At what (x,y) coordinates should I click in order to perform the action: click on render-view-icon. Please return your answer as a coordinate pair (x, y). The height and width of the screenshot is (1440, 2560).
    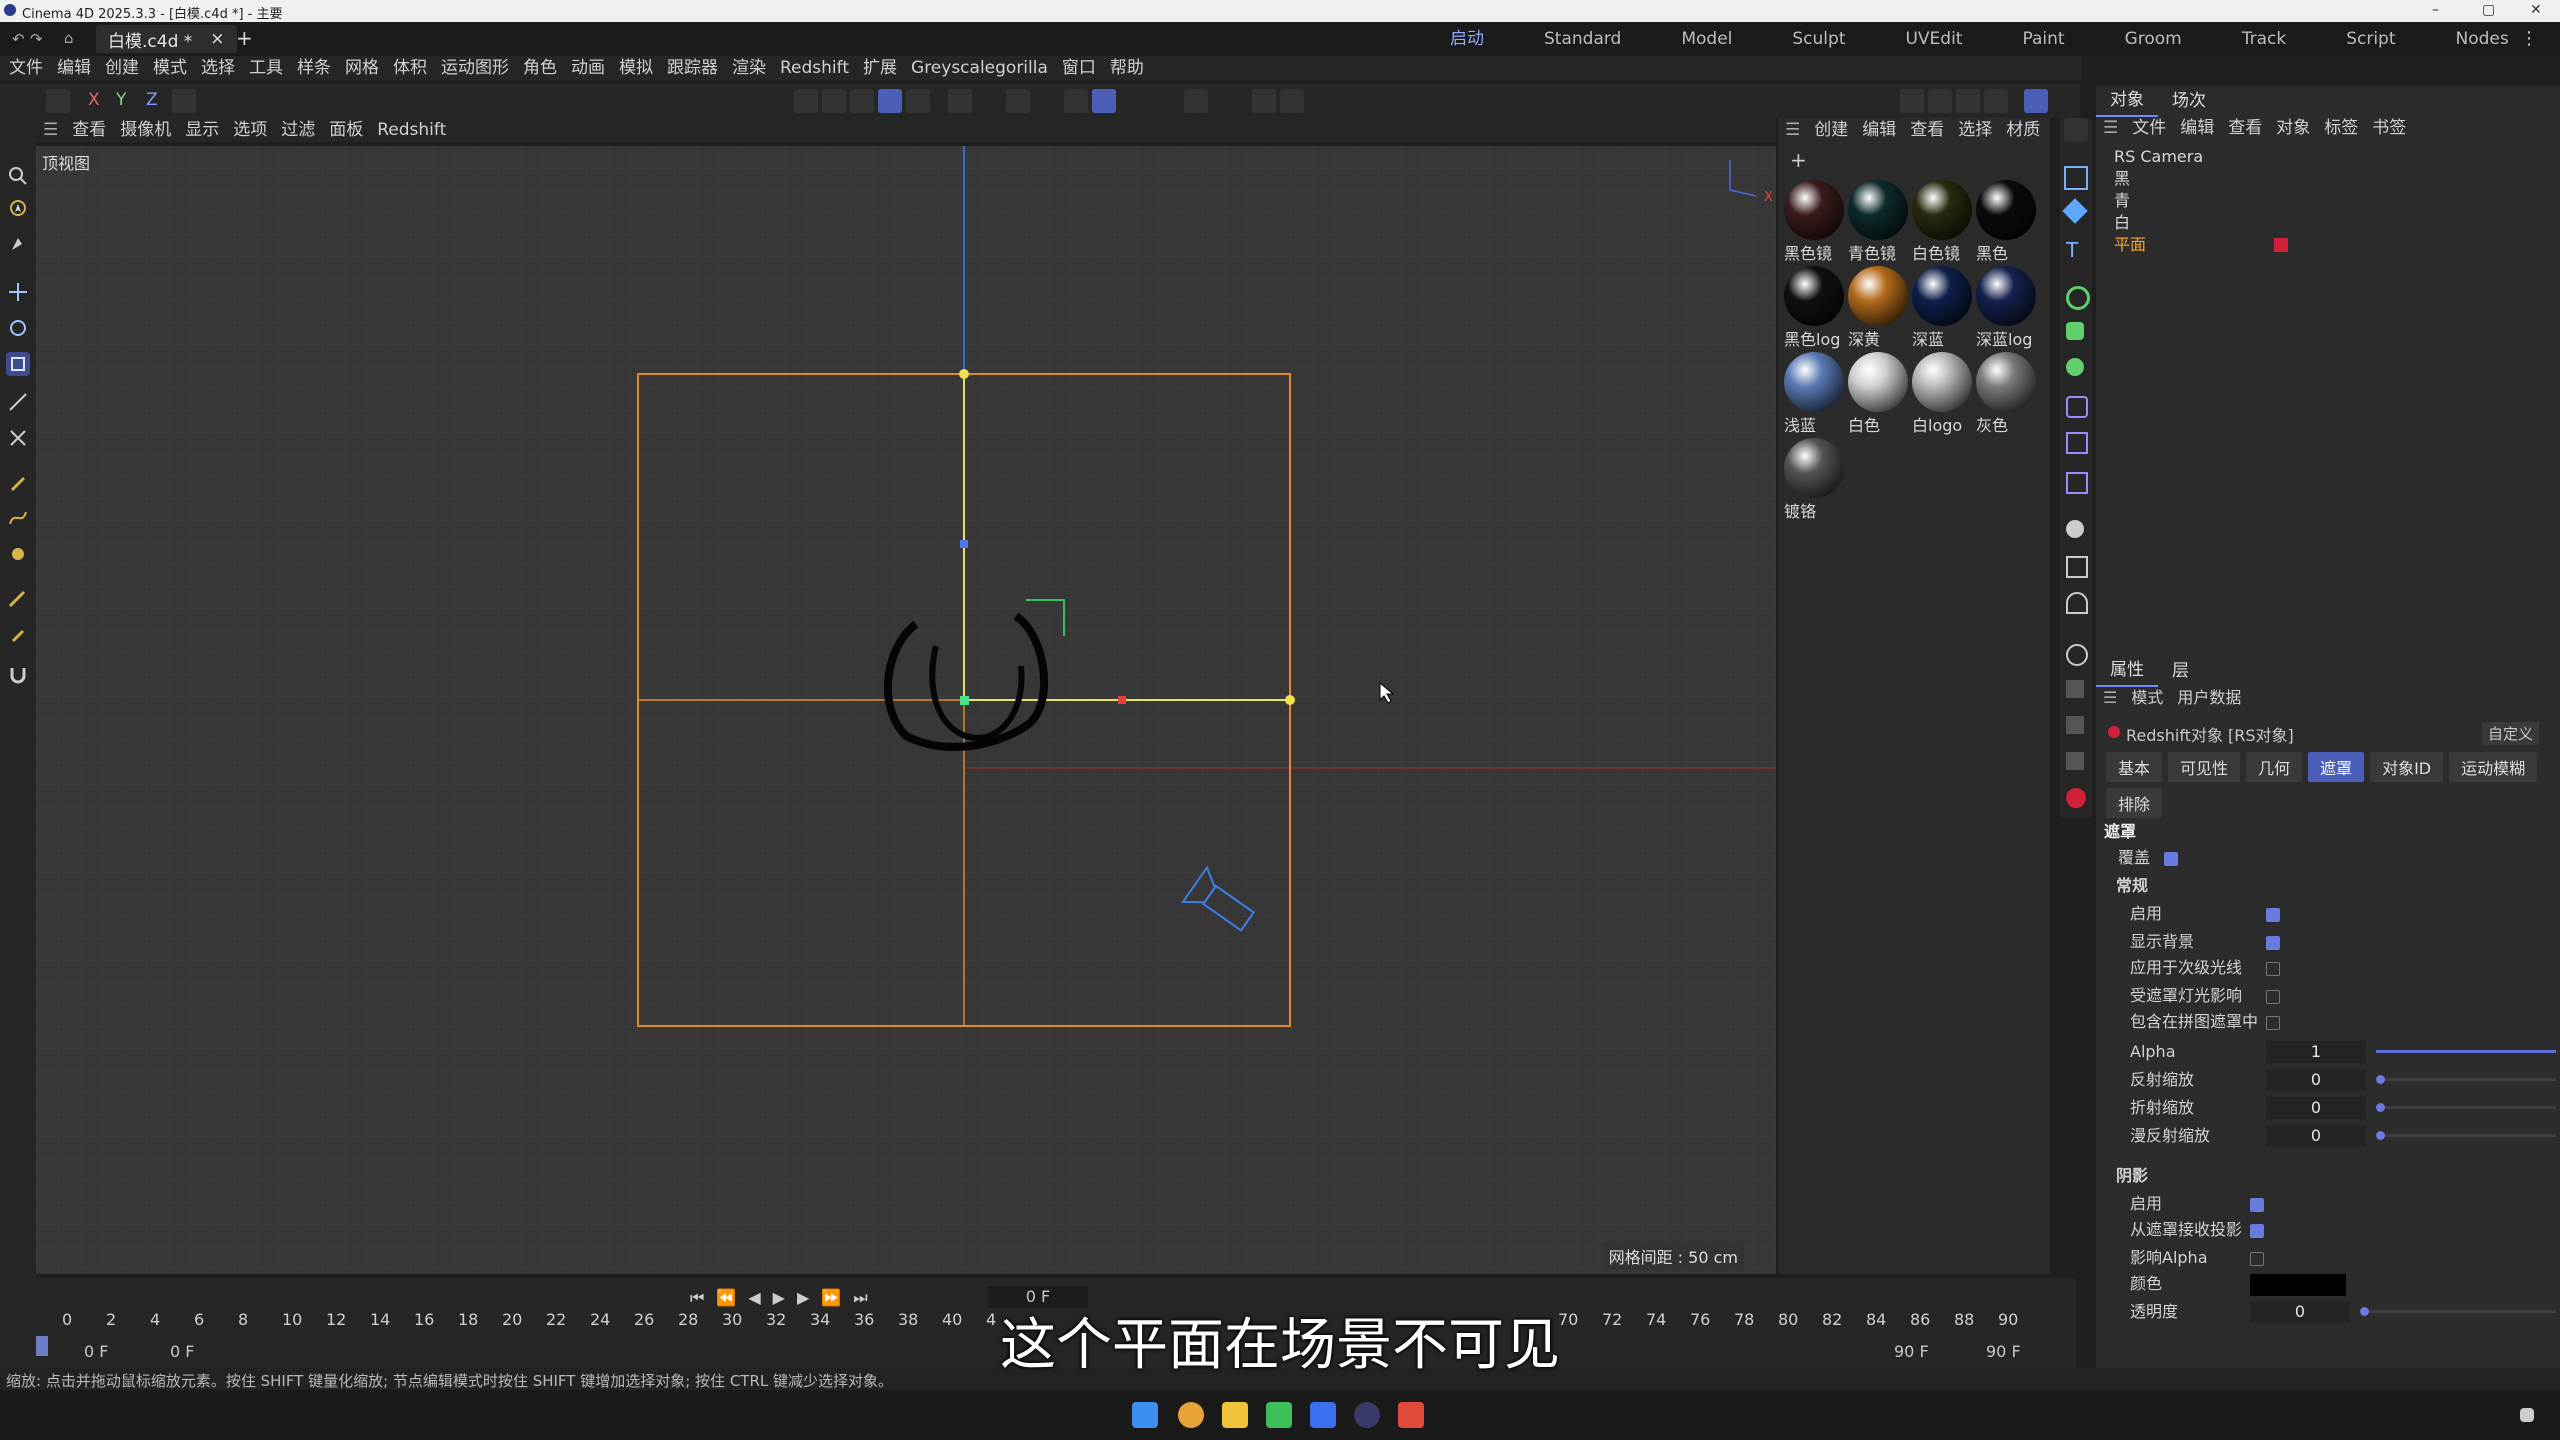
    Looking at the image, I should click on (1912, 101).